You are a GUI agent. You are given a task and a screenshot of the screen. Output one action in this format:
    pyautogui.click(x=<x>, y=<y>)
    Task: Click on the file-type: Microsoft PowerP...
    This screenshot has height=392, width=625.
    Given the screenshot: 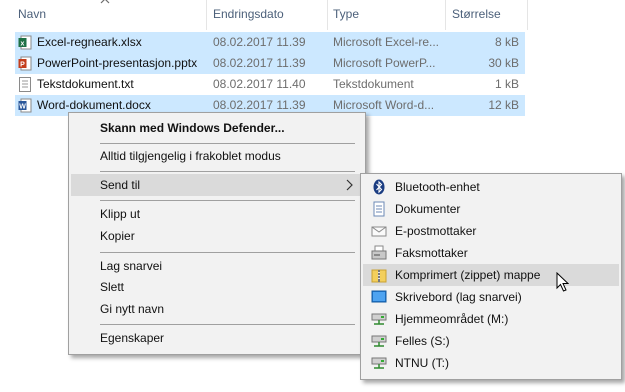 What is the action you would take?
    pyautogui.click(x=384, y=63)
    